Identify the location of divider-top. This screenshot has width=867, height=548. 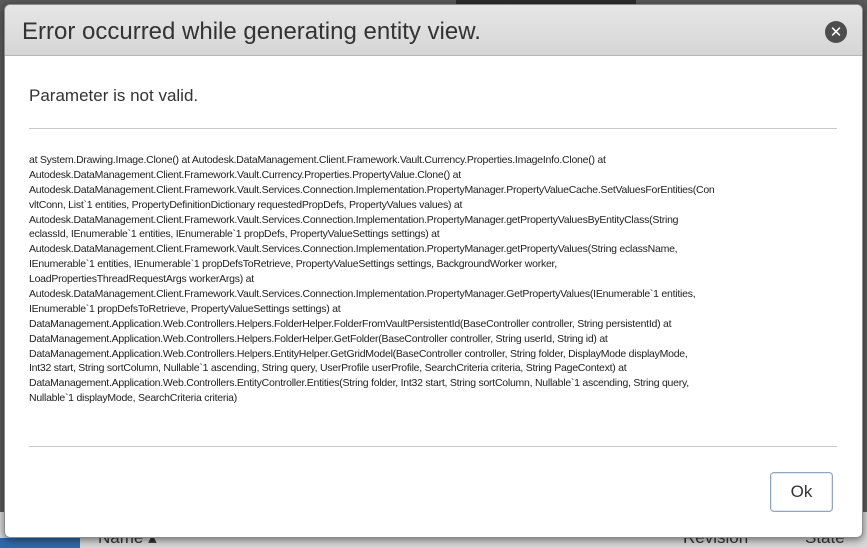
(433, 128).